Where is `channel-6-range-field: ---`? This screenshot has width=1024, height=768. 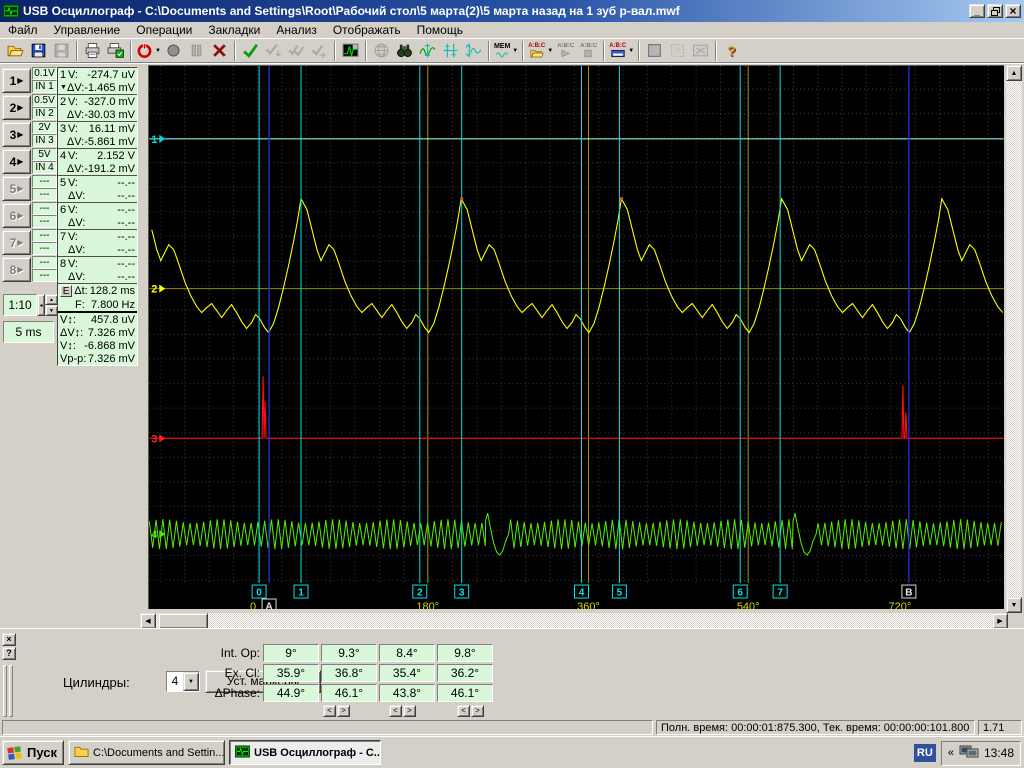 channel-6-range-field: --- is located at coordinates (44, 208).